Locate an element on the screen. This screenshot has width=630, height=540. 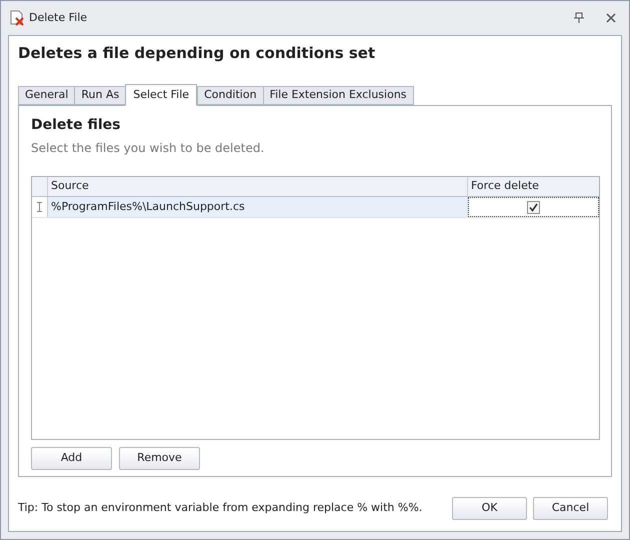
tab: Condition is located at coordinates (230, 95).